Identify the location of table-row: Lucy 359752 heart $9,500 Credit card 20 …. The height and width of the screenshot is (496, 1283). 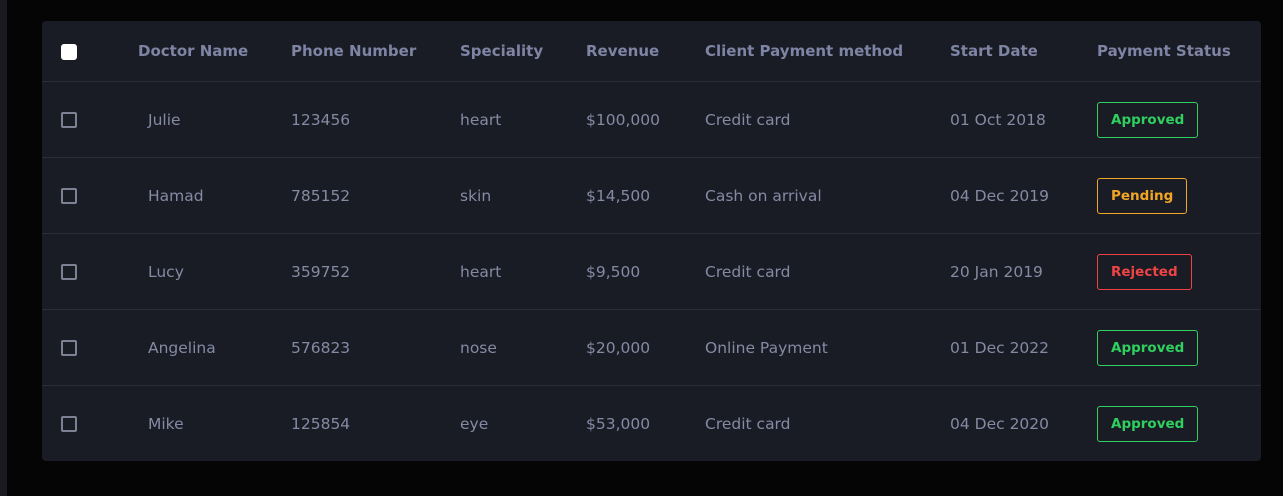
(651, 271).